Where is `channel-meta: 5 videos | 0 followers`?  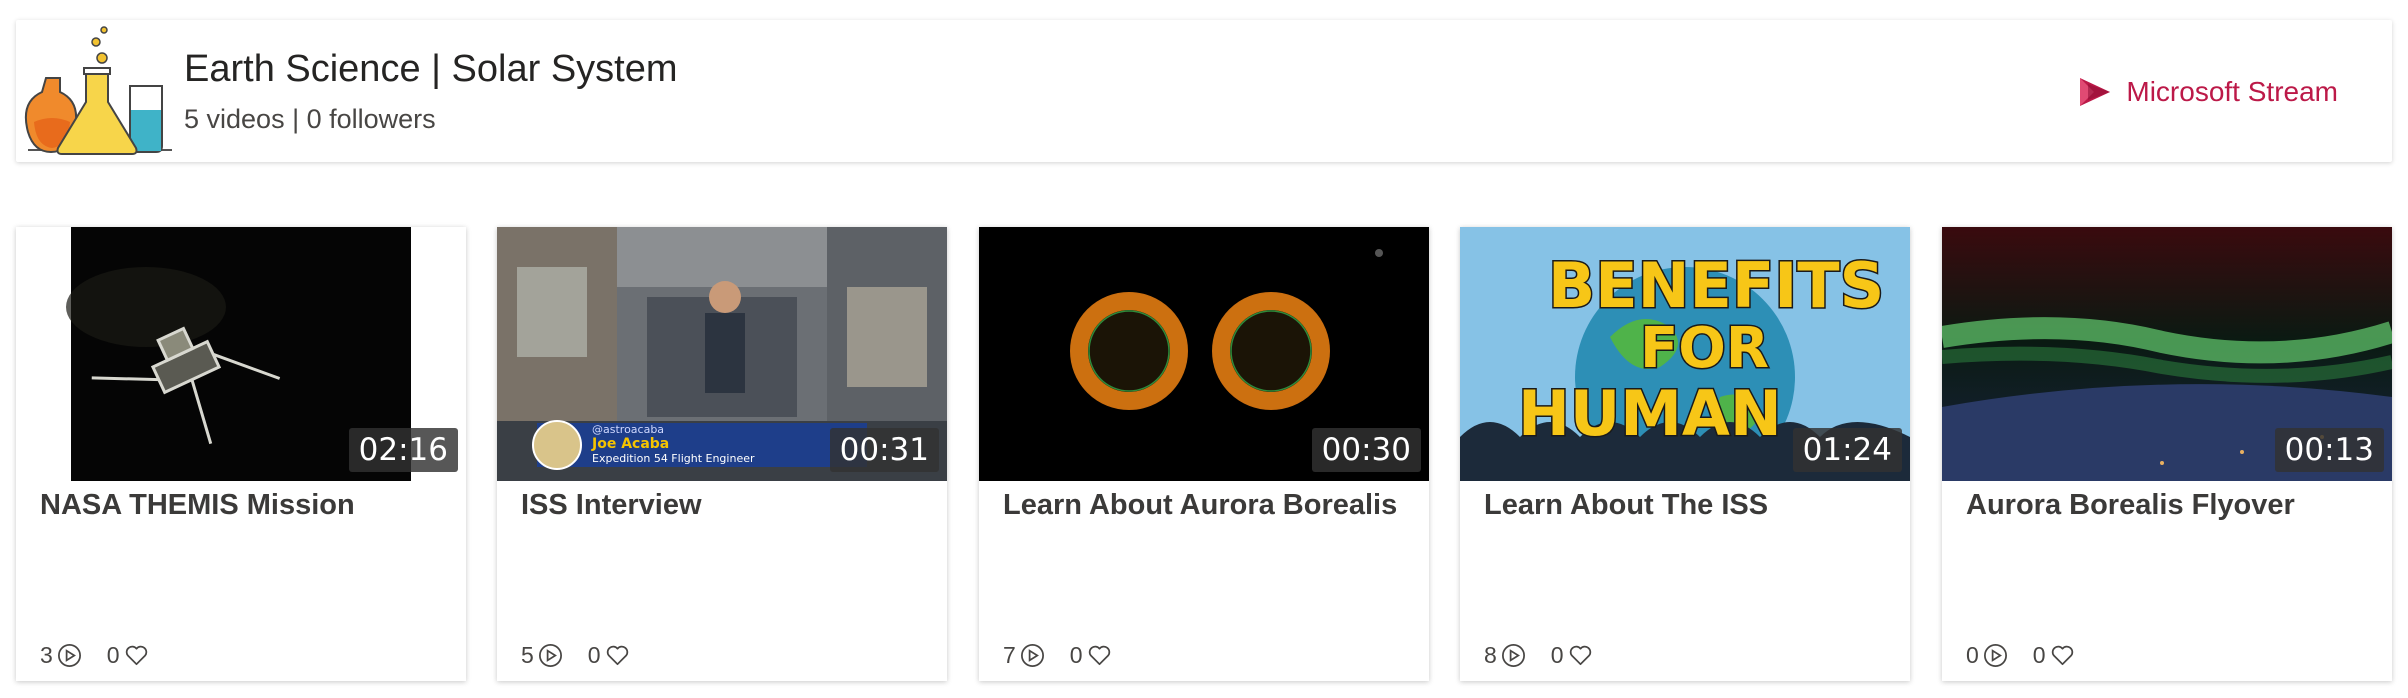
channel-meta: 5 videos | 0 followers is located at coordinates (310, 119).